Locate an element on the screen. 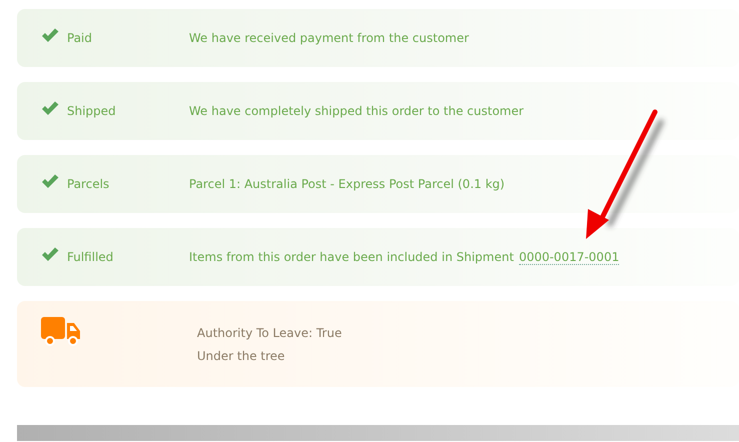 The image size is (739, 442). status-label: Paid is located at coordinates (80, 38).